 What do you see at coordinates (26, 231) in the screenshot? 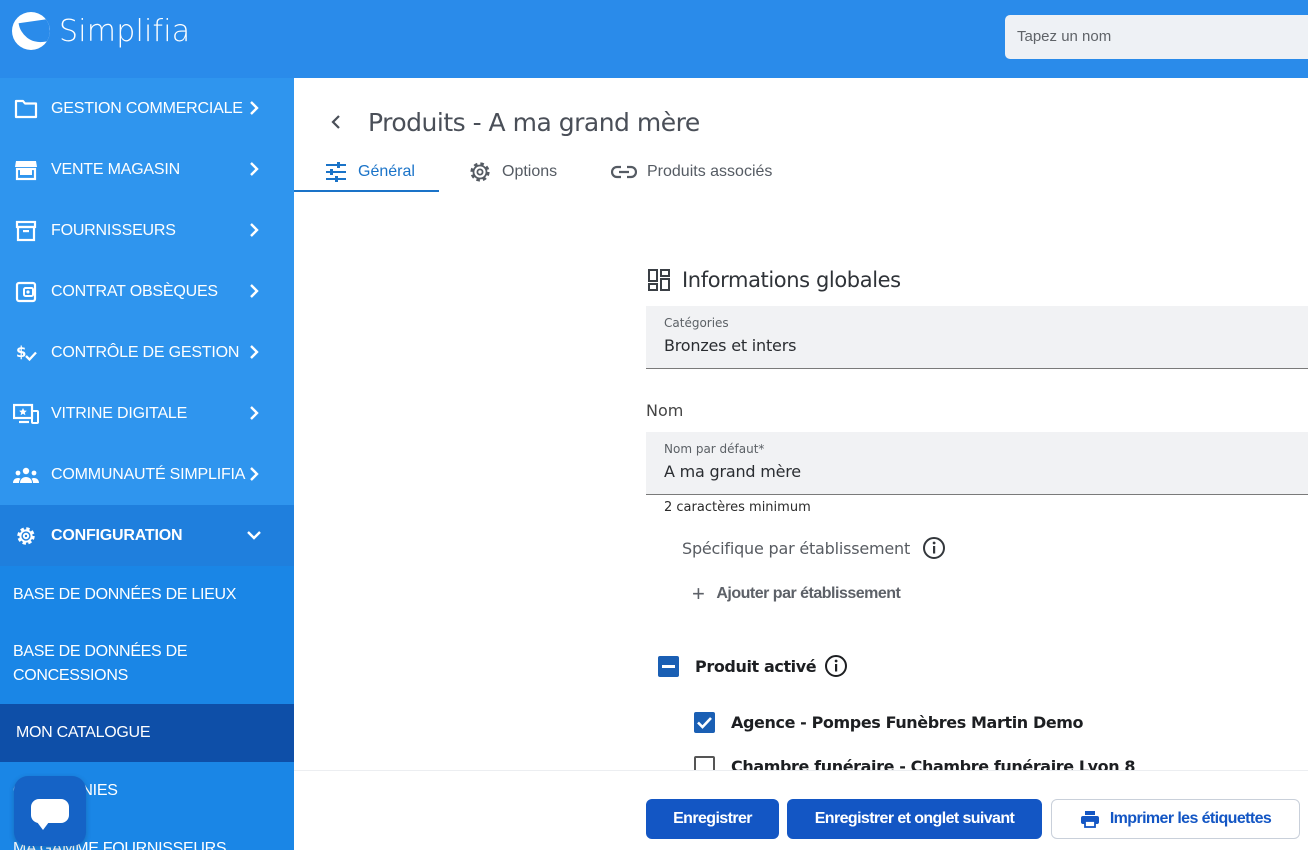
I see `archive-icon` at bounding box center [26, 231].